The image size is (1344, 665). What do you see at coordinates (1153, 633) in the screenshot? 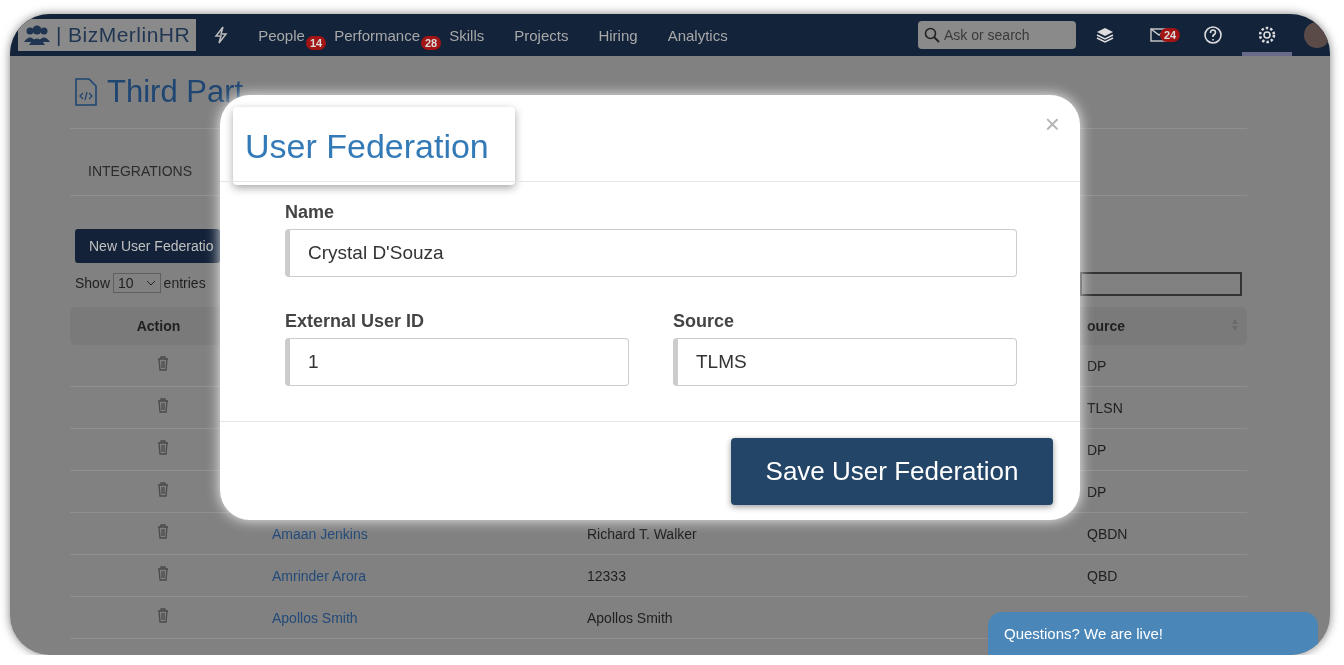
I see `chat-widget: Questions? We are live!` at bounding box center [1153, 633].